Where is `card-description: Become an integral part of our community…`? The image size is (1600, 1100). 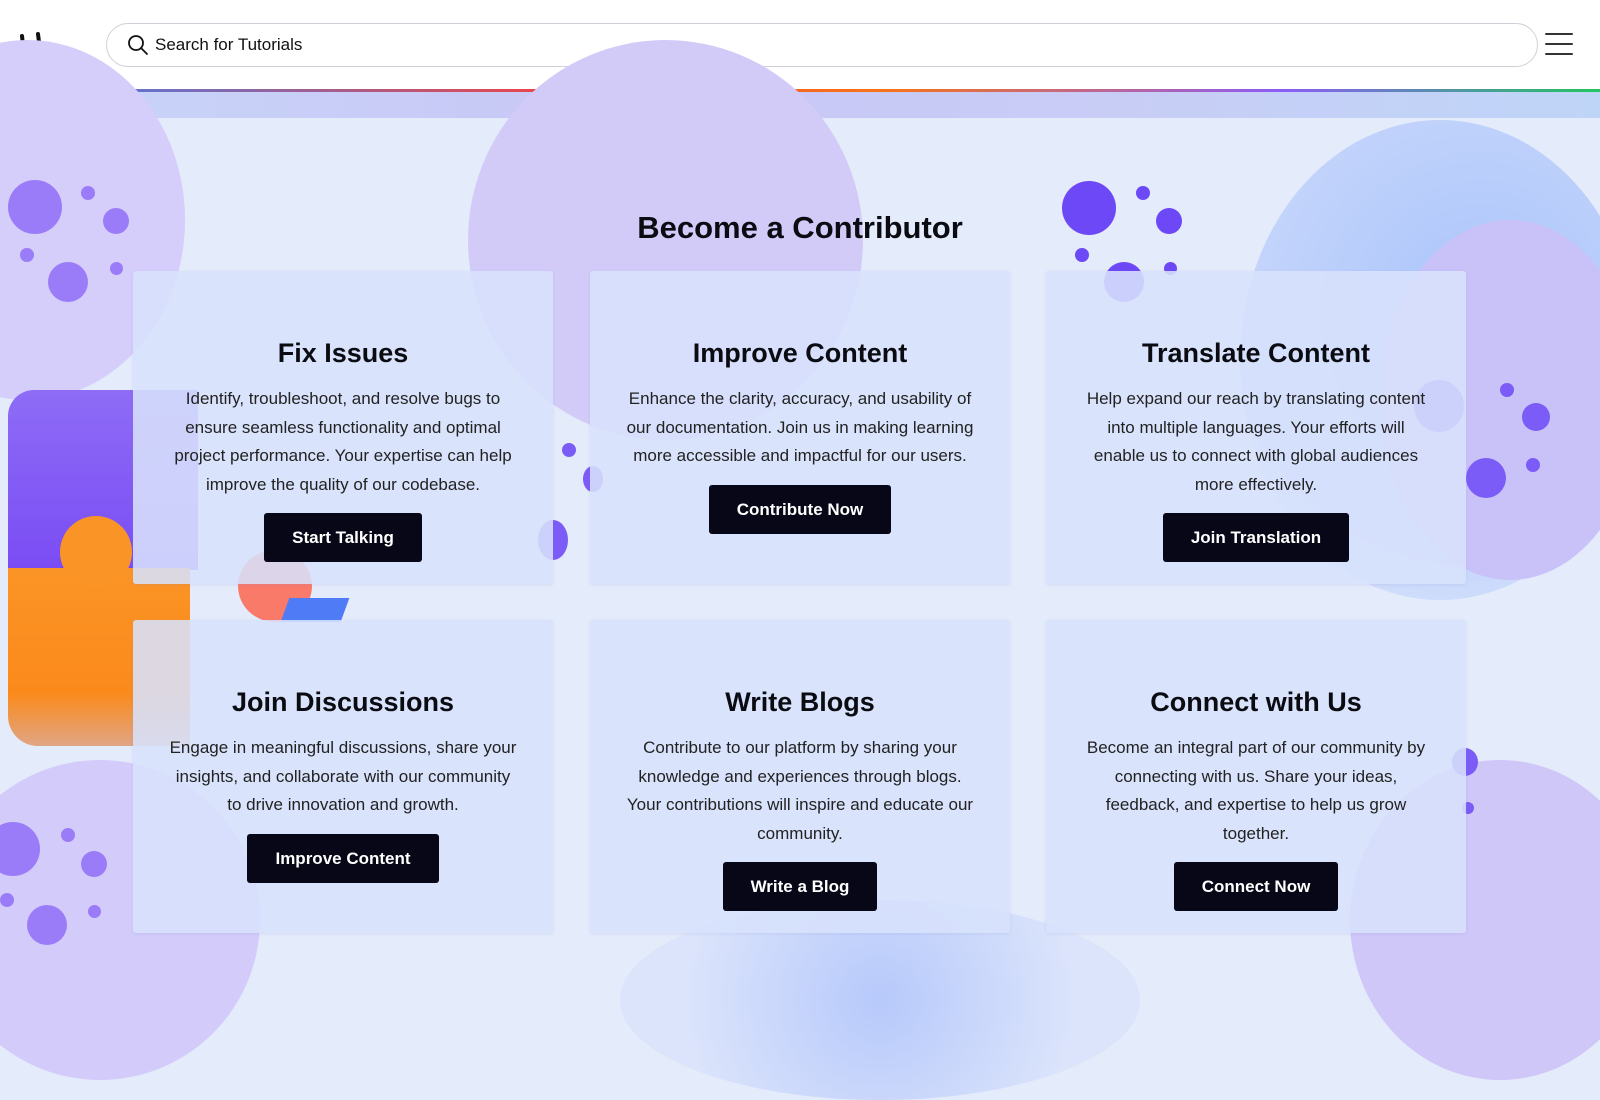 card-description: Become an integral part of our community… is located at coordinates (1256, 790).